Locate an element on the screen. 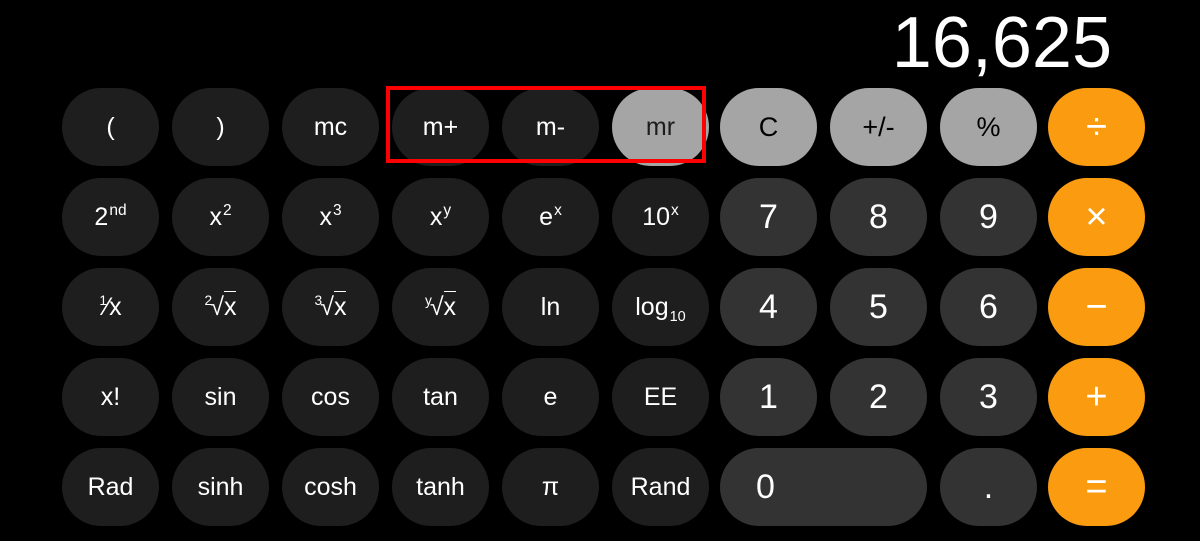  key-label: e is located at coordinates (550, 396).